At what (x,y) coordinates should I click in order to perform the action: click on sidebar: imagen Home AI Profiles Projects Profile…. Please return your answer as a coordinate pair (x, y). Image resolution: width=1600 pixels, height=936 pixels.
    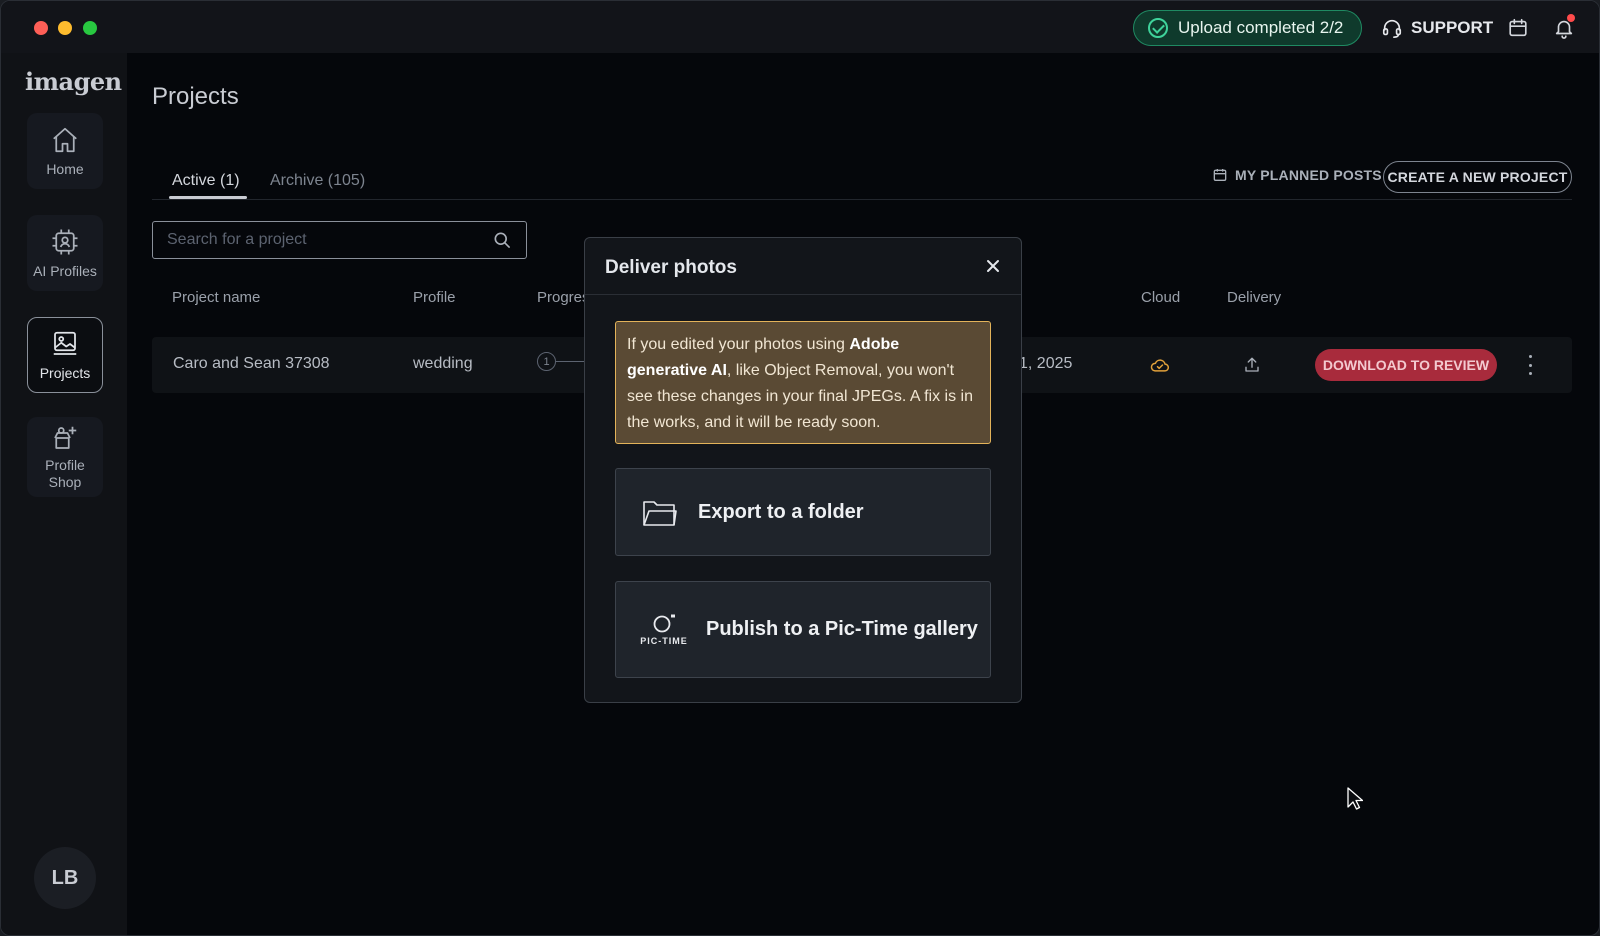
    Looking at the image, I should click on (64, 494).